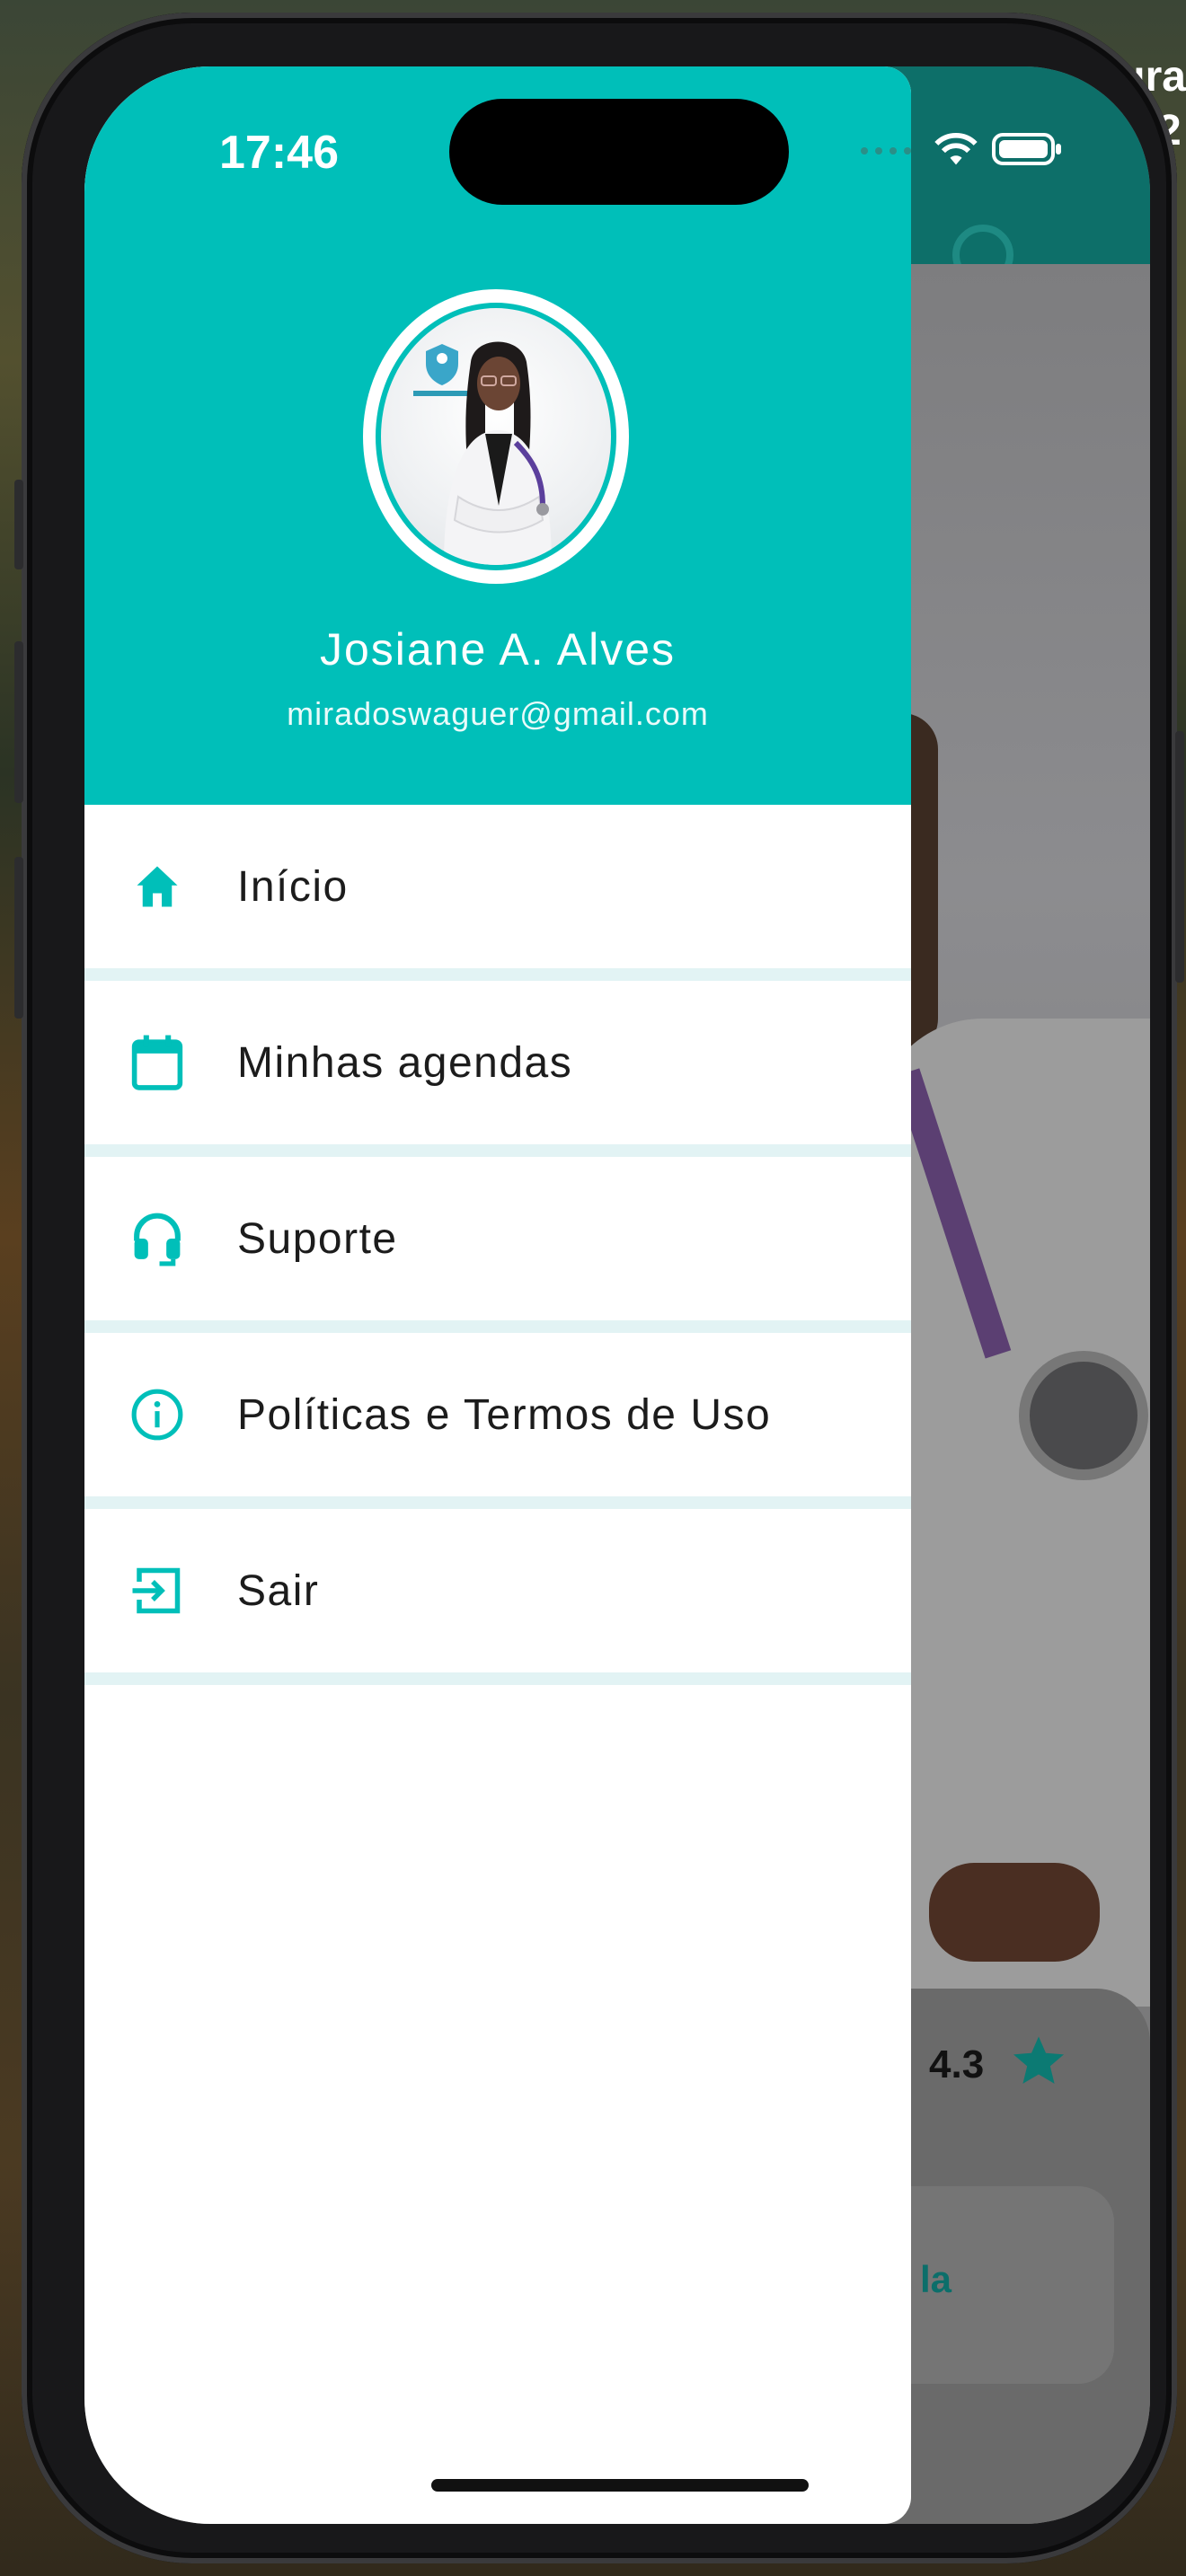 The width and height of the screenshot is (1186, 2576). Describe the element at coordinates (619, 152) in the screenshot. I see `dynamic-island` at that location.